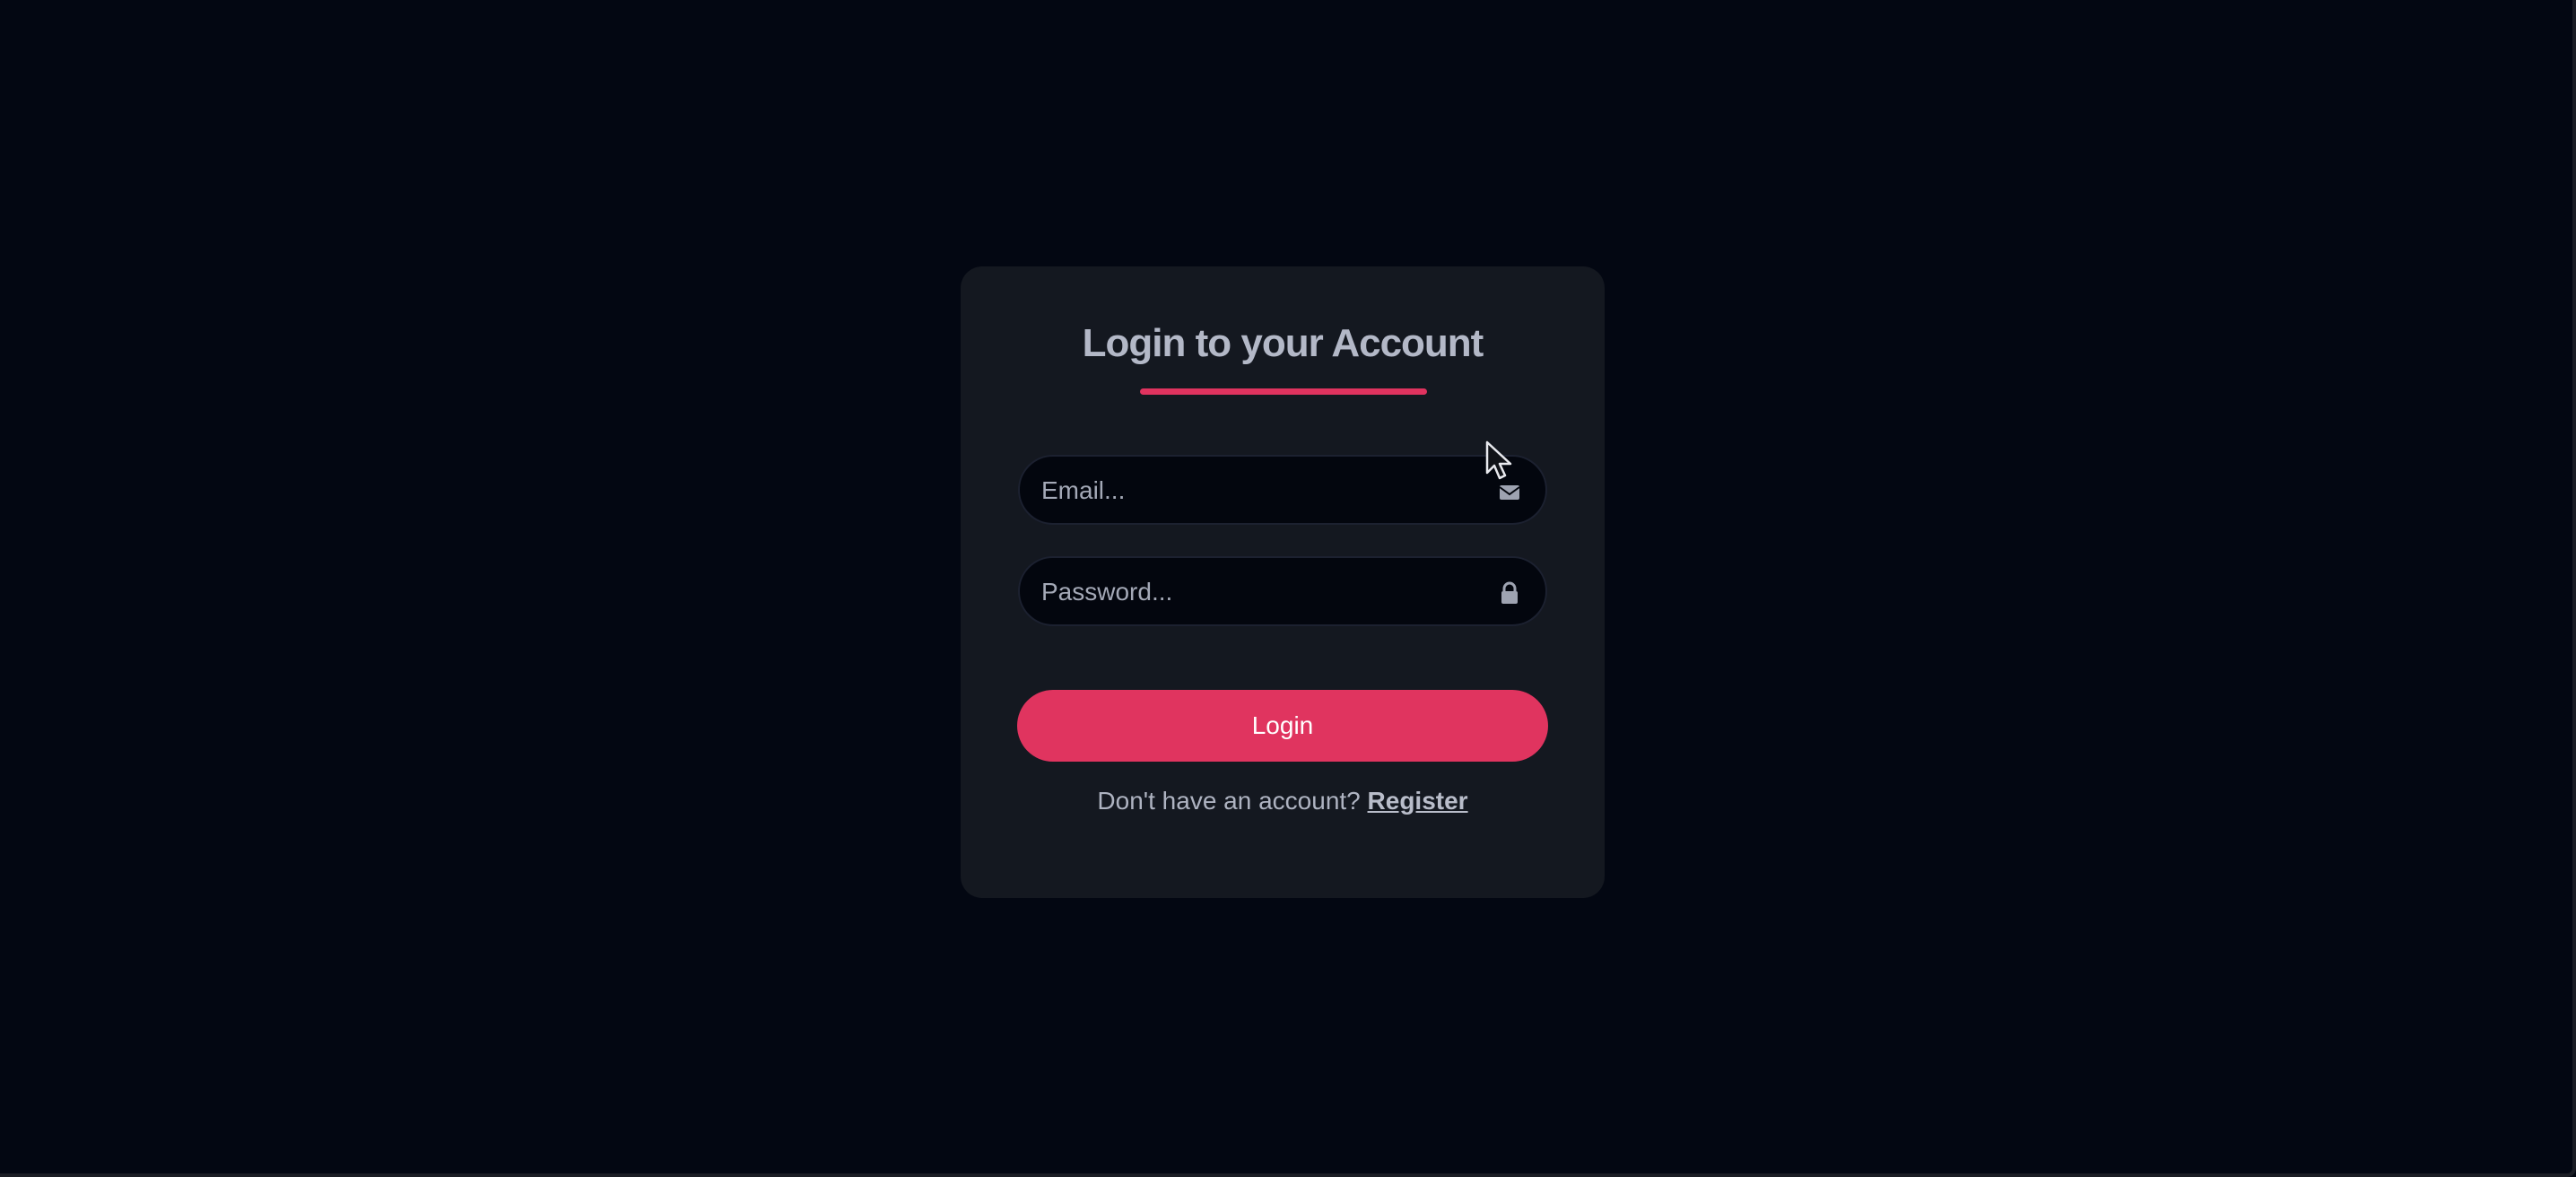 This screenshot has width=2576, height=1177. What do you see at coordinates (1509, 592) in the screenshot?
I see `lock-icon` at bounding box center [1509, 592].